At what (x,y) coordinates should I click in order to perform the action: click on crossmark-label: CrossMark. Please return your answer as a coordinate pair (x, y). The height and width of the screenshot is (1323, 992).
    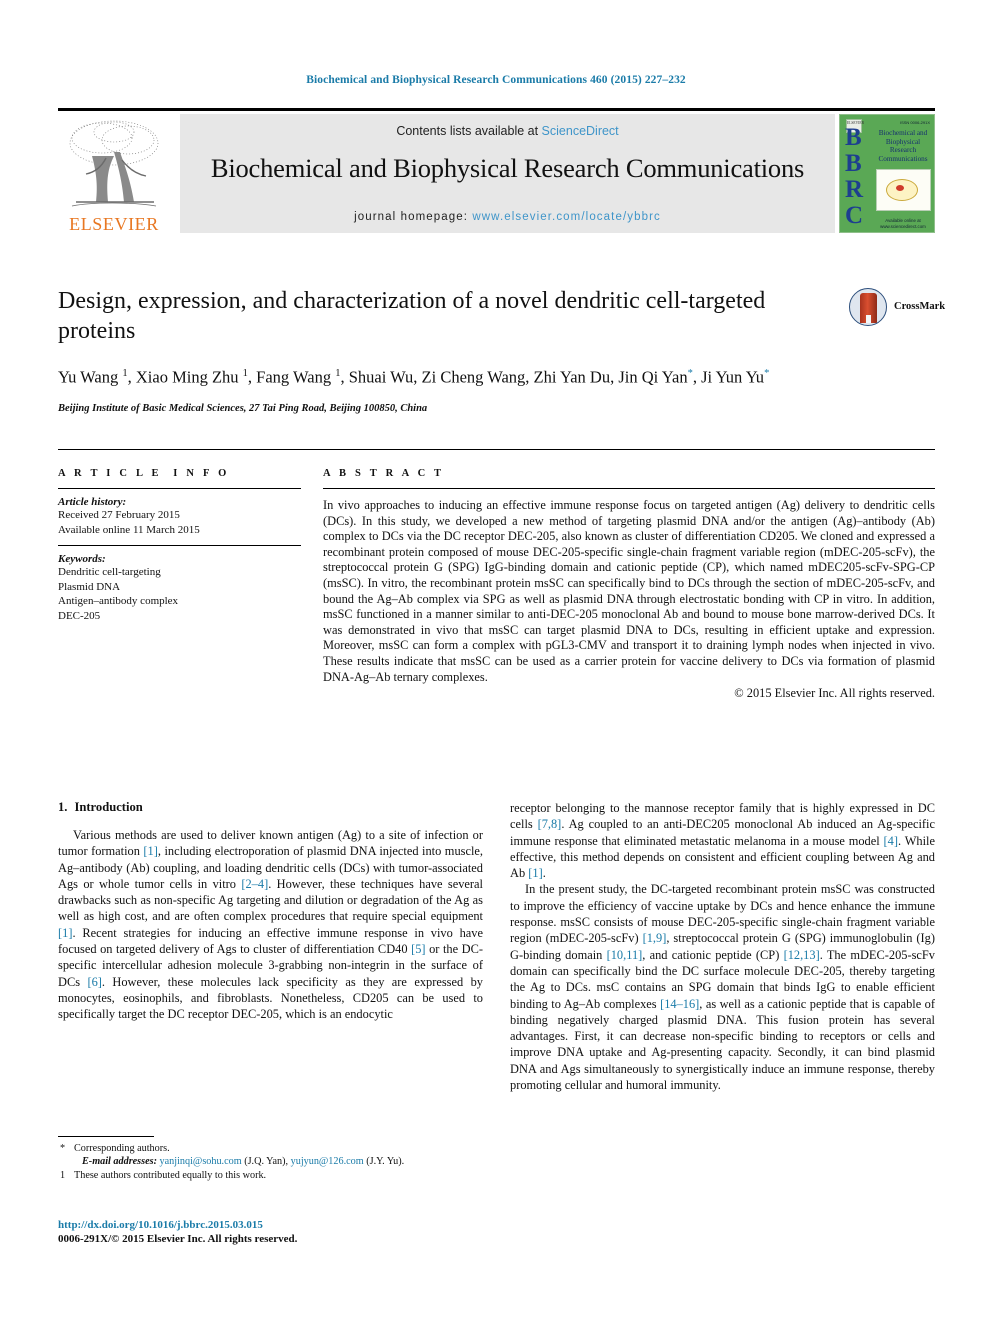
    Looking at the image, I should click on (920, 306).